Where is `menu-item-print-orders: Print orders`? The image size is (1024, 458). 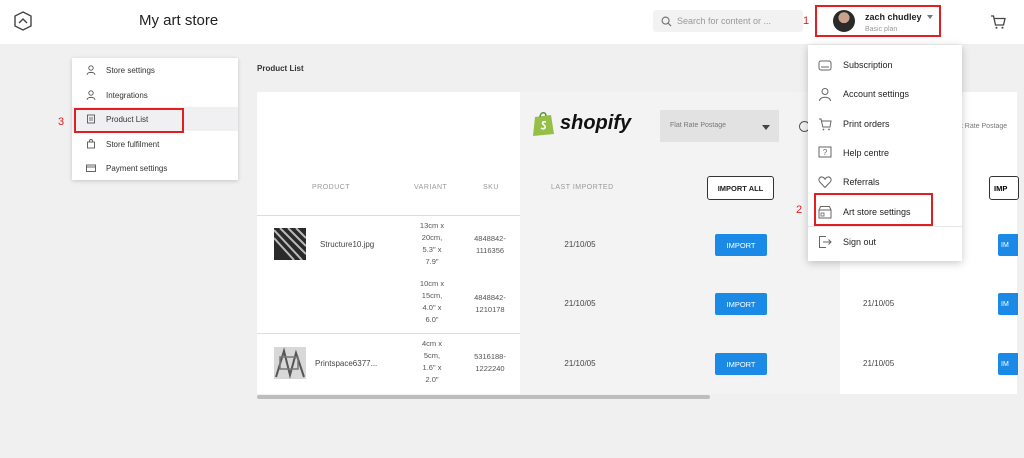 menu-item-print-orders: Print orders is located at coordinates (885, 123).